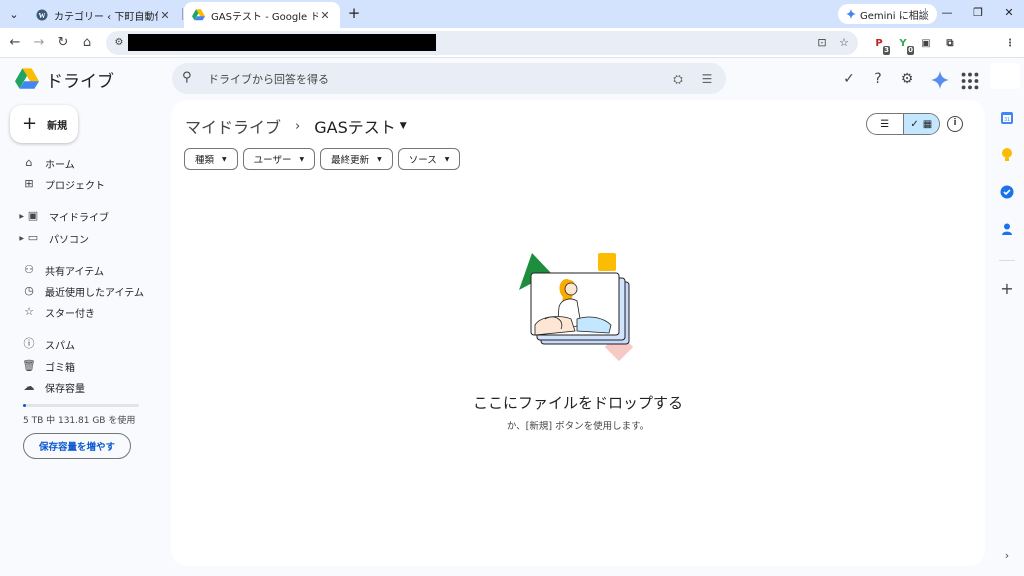 This screenshot has height=576, width=1024. I want to click on tab-divider, so click(182, 14).